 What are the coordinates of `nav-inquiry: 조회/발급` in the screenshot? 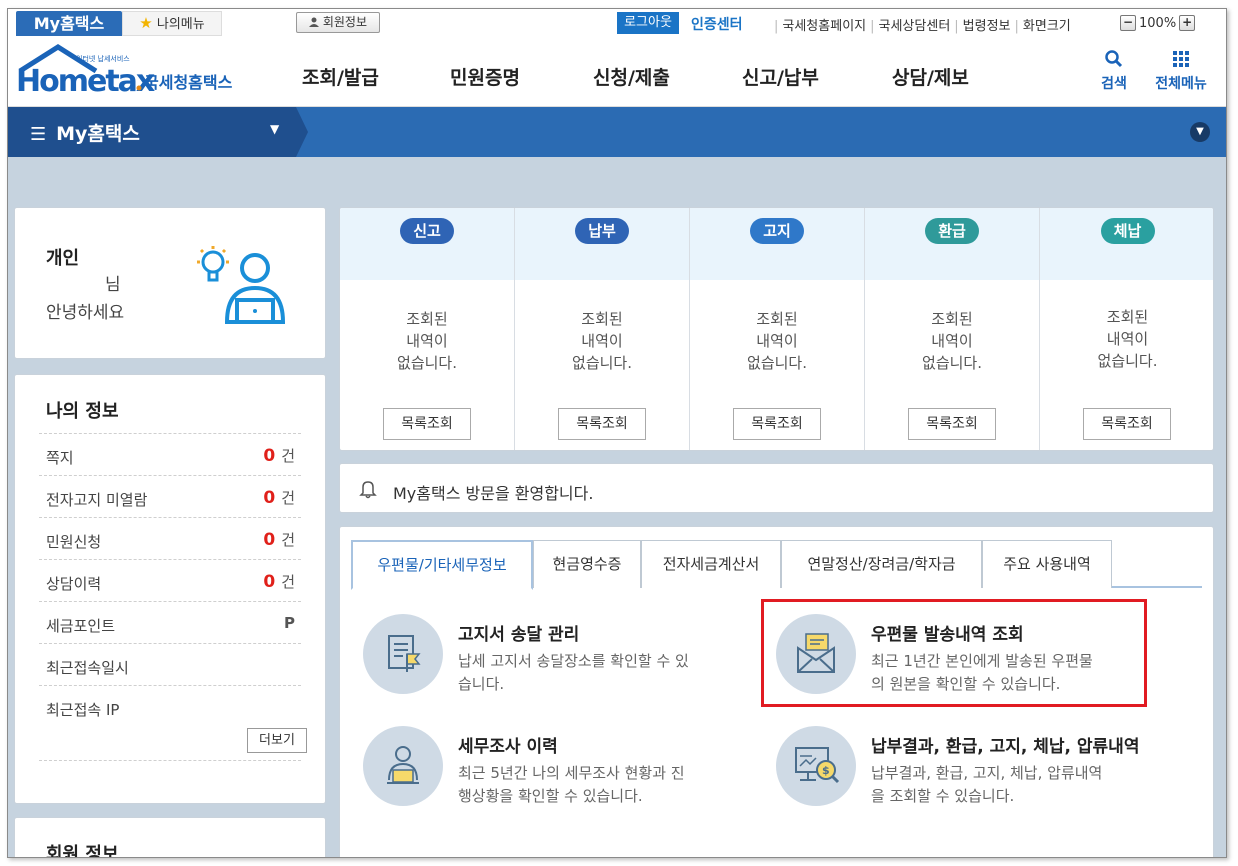 It's located at (376, 76).